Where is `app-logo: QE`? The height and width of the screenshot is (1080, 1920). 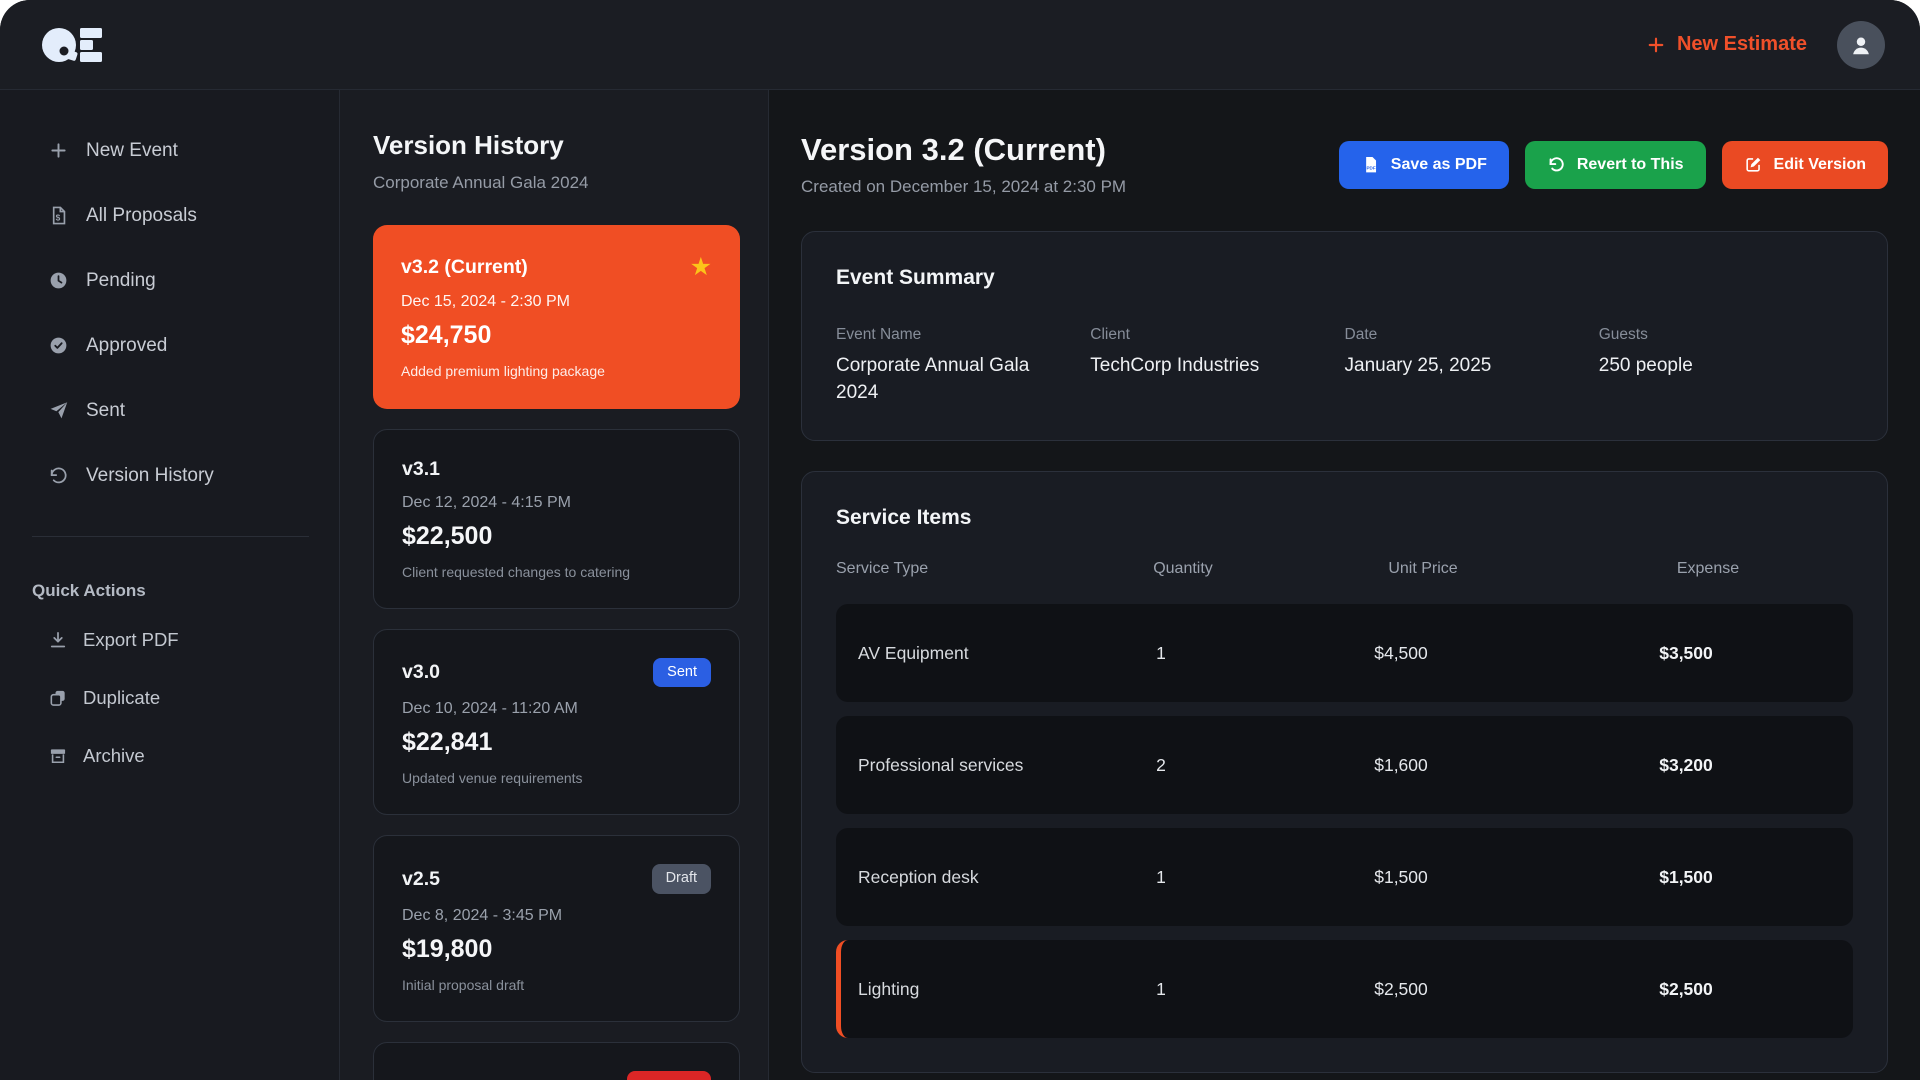 app-logo: QE is located at coordinates (72, 45).